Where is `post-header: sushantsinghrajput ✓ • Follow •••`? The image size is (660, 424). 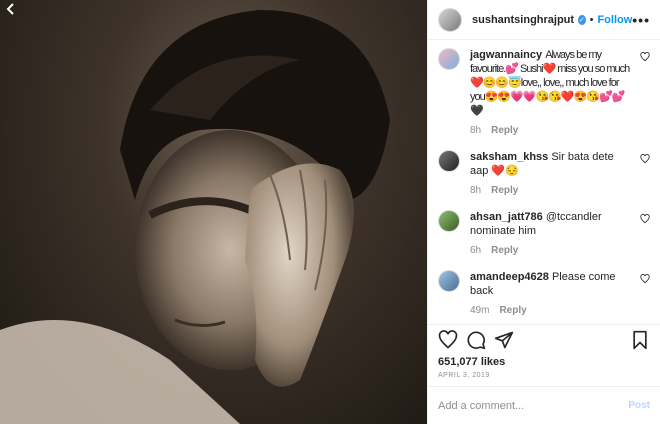 post-header: sushantsinghrajput ✓ • Follow ••• is located at coordinates (544, 20).